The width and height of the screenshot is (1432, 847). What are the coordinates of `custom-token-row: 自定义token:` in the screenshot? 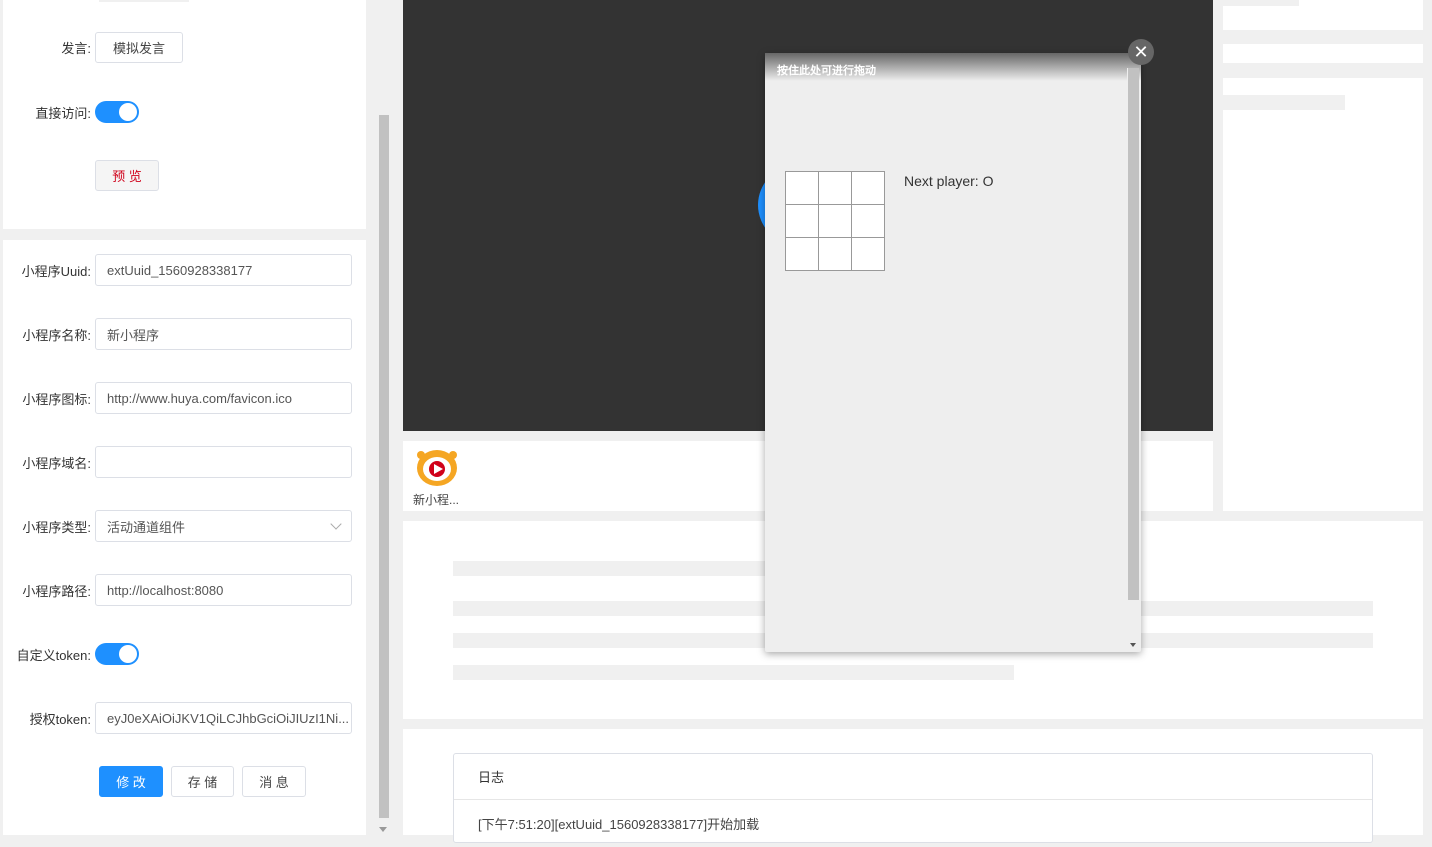 It's located at (71, 654).